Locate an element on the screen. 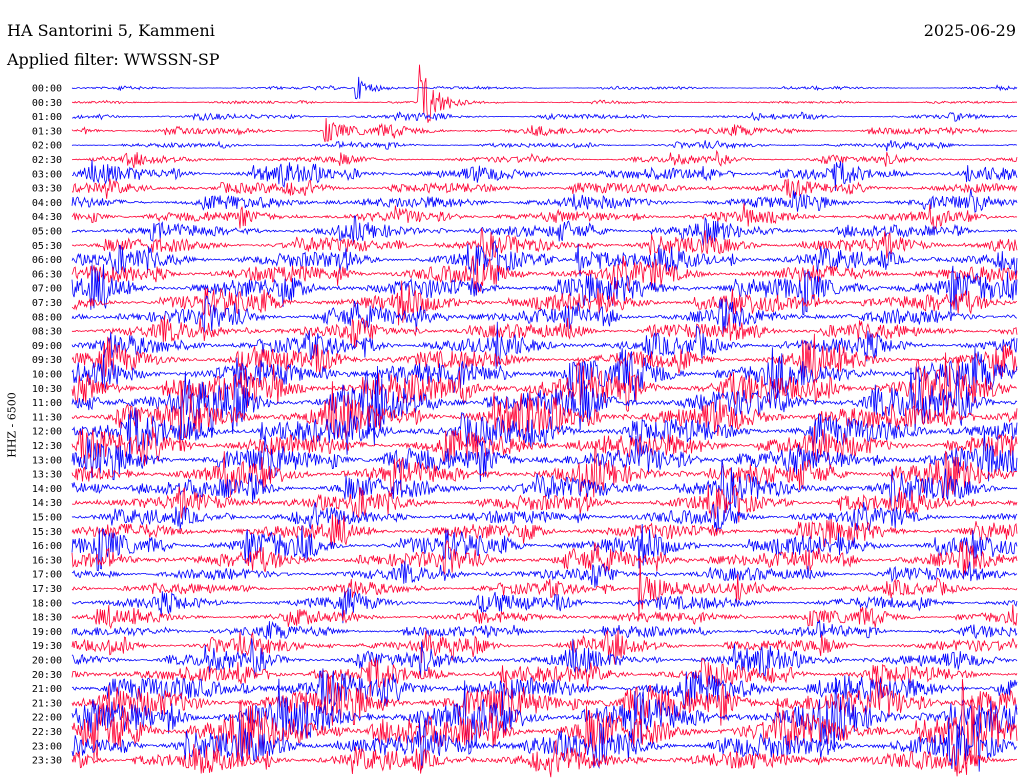 The width and height of the screenshot is (1024, 780). row-time-label: 22:30 is located at coordinates (47, 732).